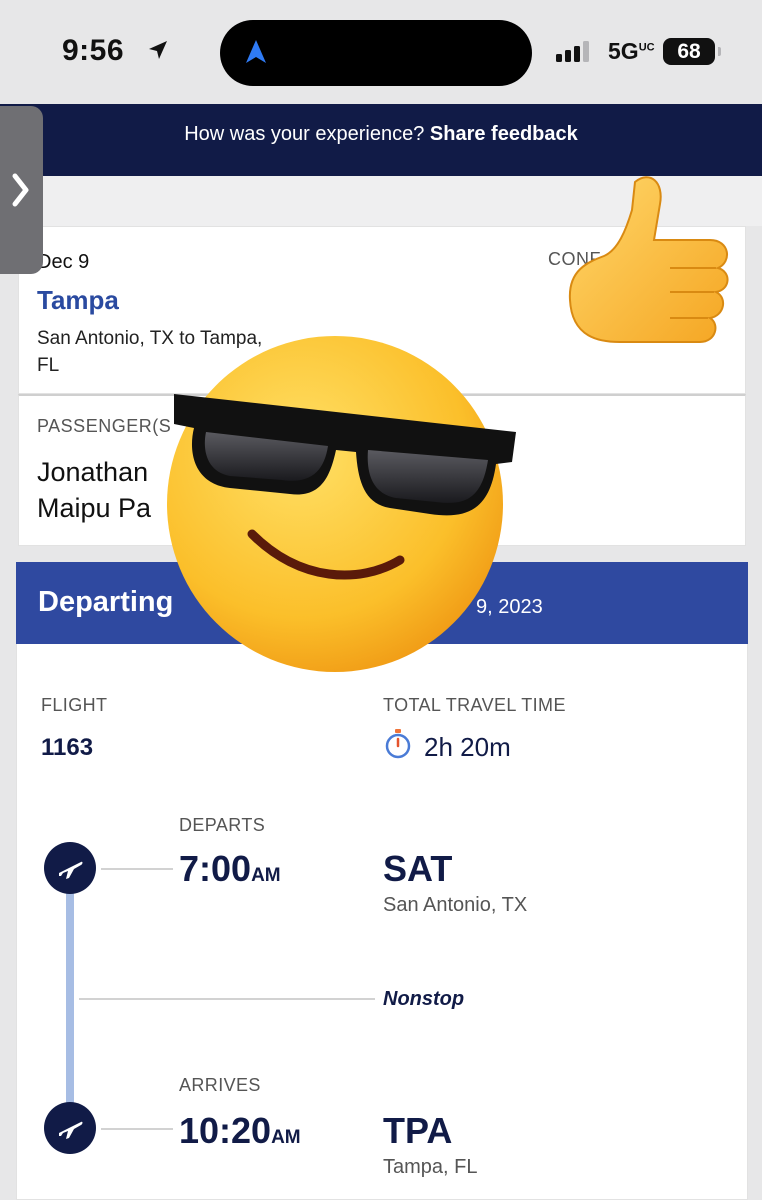 This screenshot has width=762, height=1200. Describe the element at coordinates (230, 868) in the screenshot. I see `departs-time: 7:00AM` at that location.